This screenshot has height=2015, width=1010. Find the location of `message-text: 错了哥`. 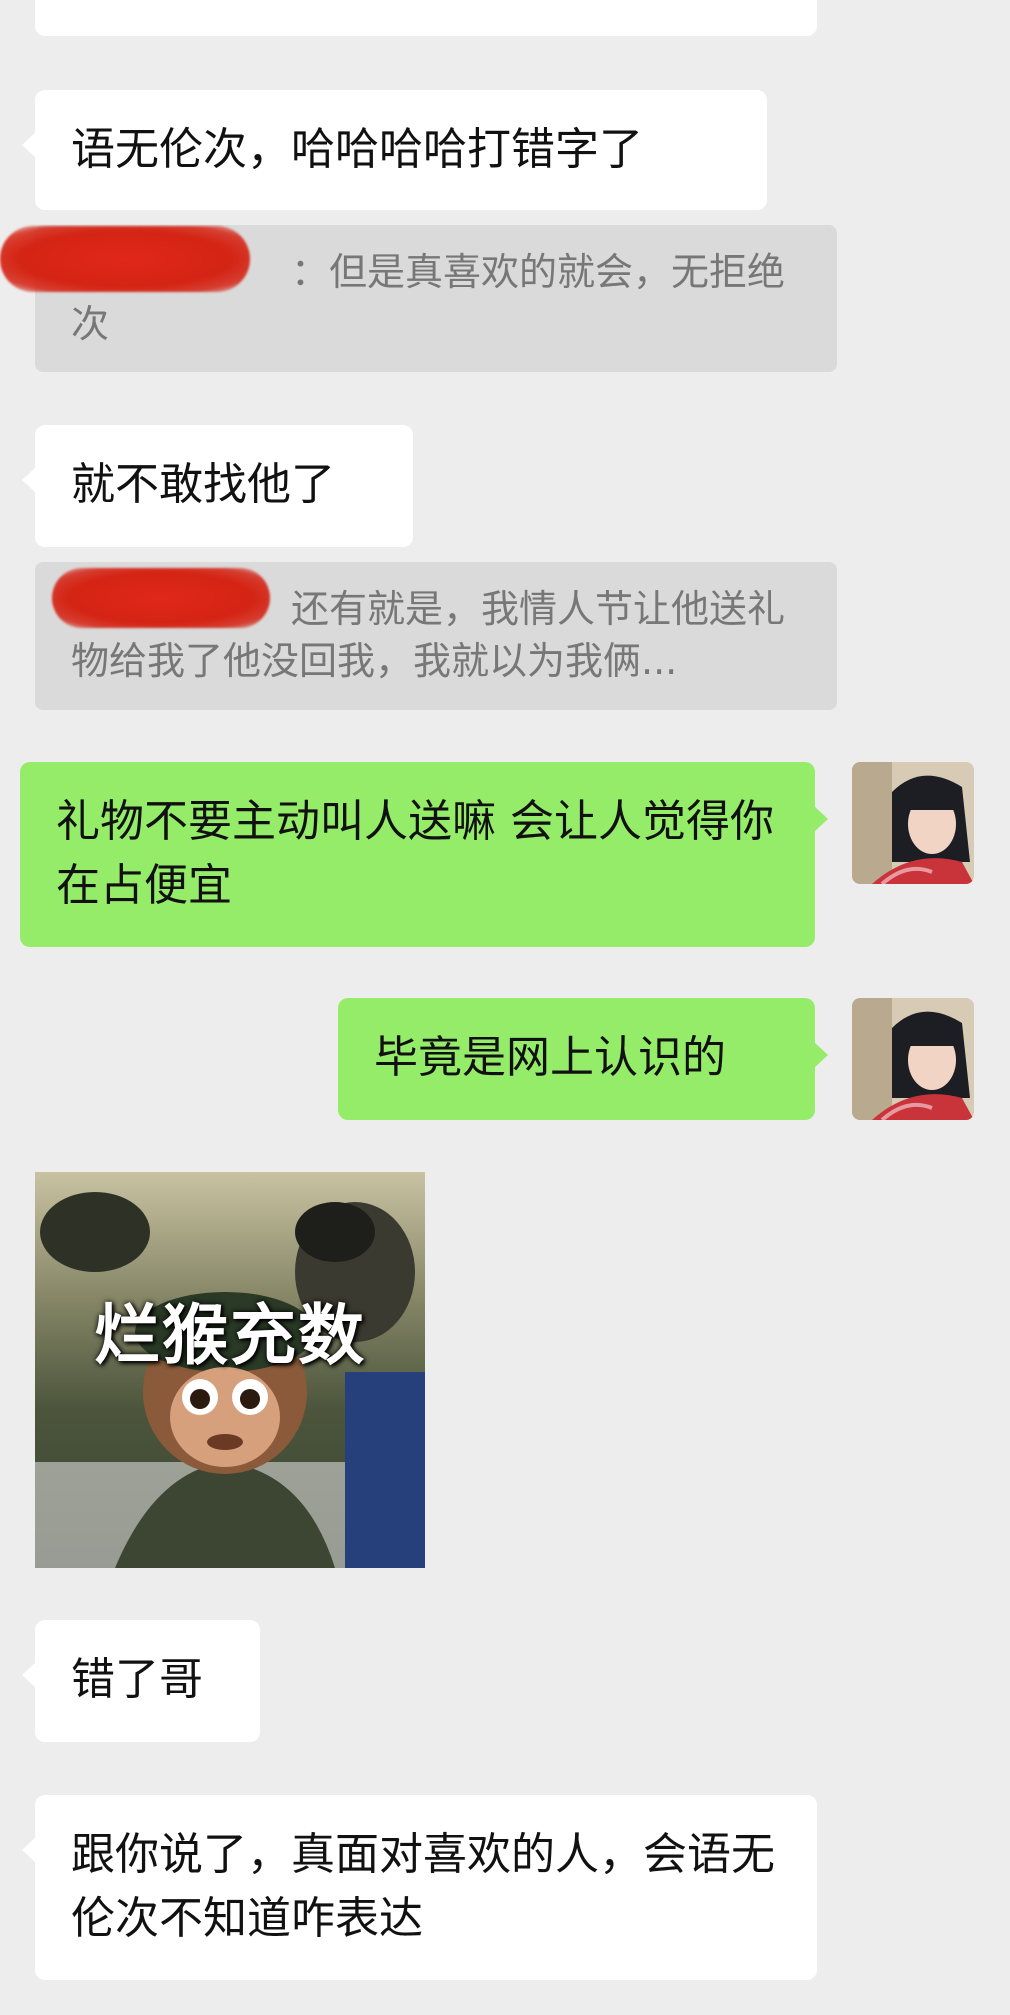

message-text: 错了哥 is located at coordinates (137, 1679).